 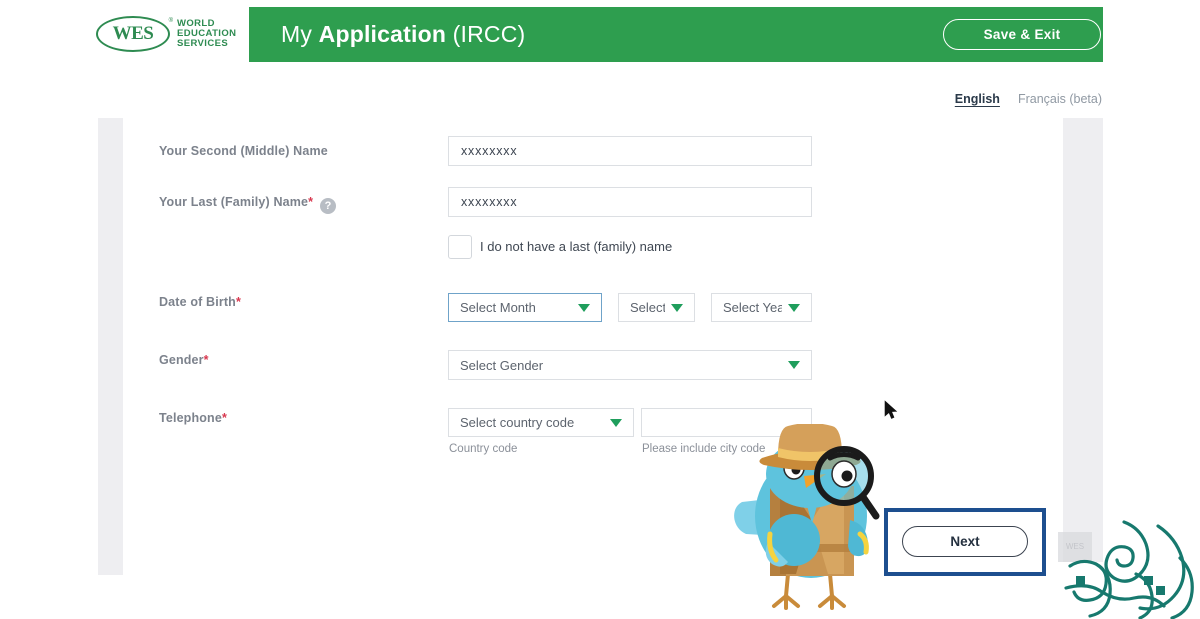 What do you see at coordinates (1131, 568) in the screenshot?
I see `calligraphy-watermark` at bounding box center [1131, 568].